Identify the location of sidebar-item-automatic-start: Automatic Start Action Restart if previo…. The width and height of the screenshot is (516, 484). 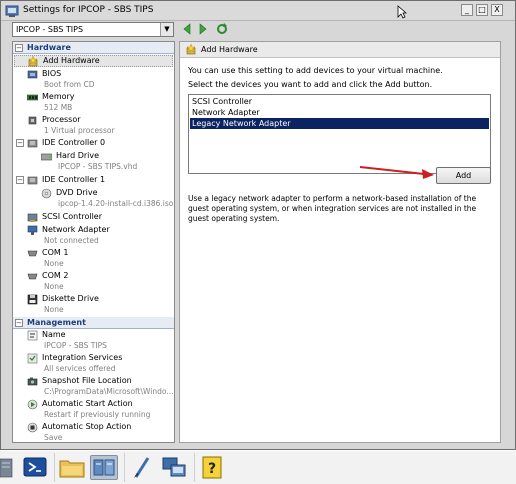
(93, 410).